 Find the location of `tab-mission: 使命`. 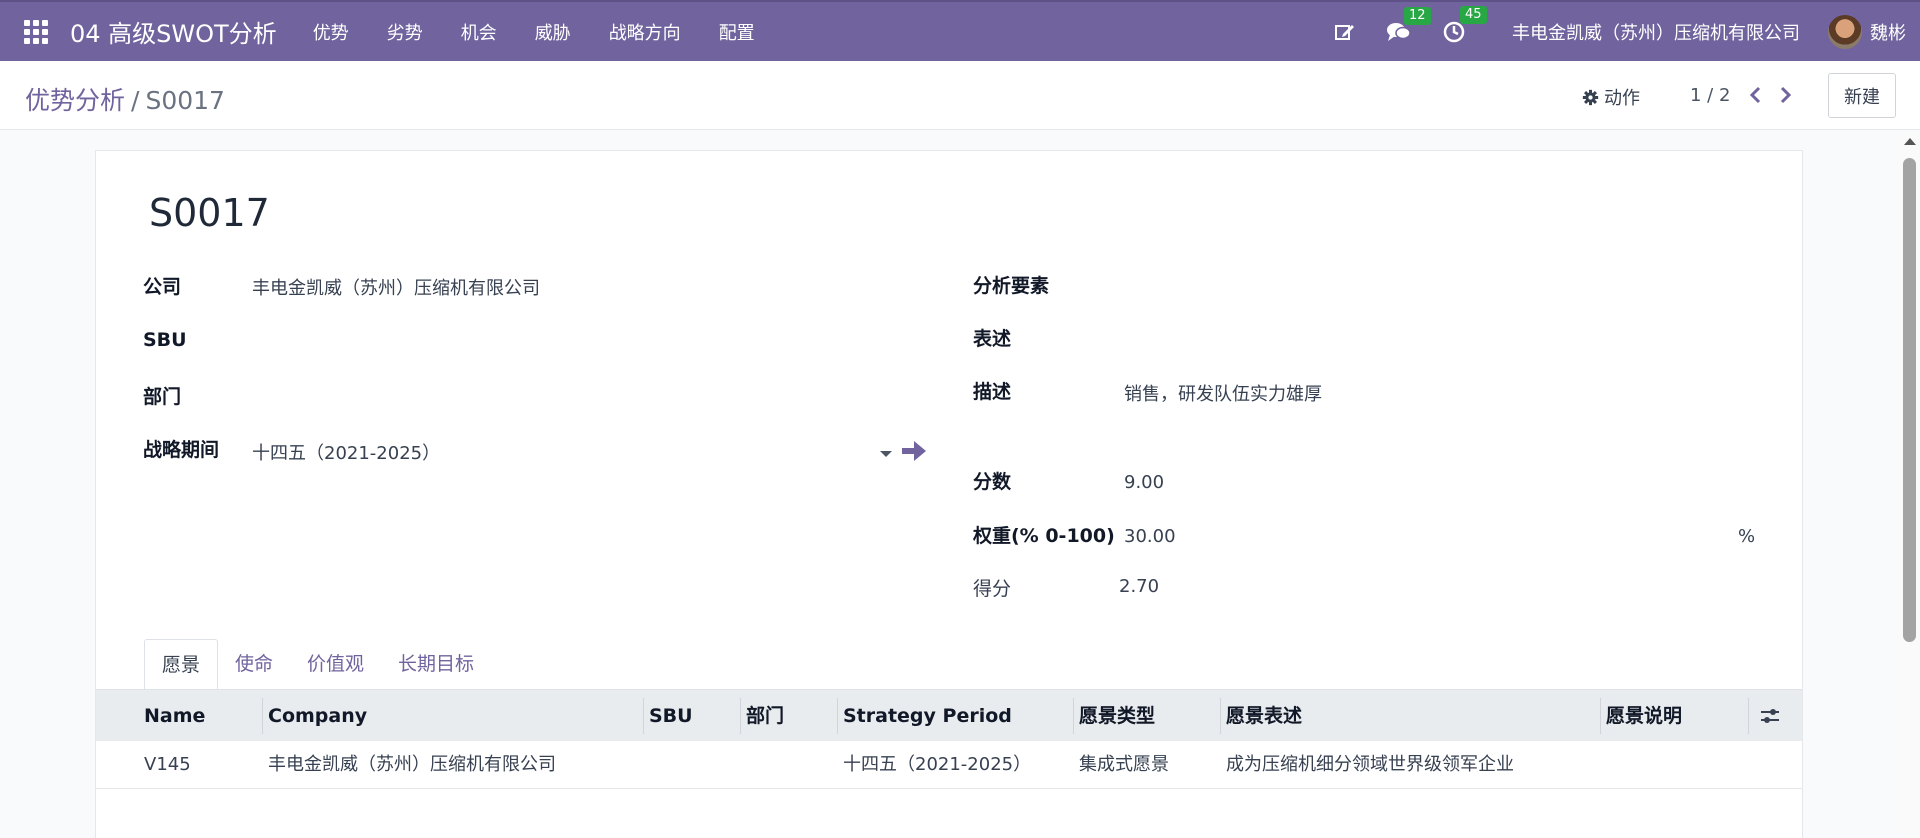

tab-mission: 使命 is located at coordinates (254, 665).